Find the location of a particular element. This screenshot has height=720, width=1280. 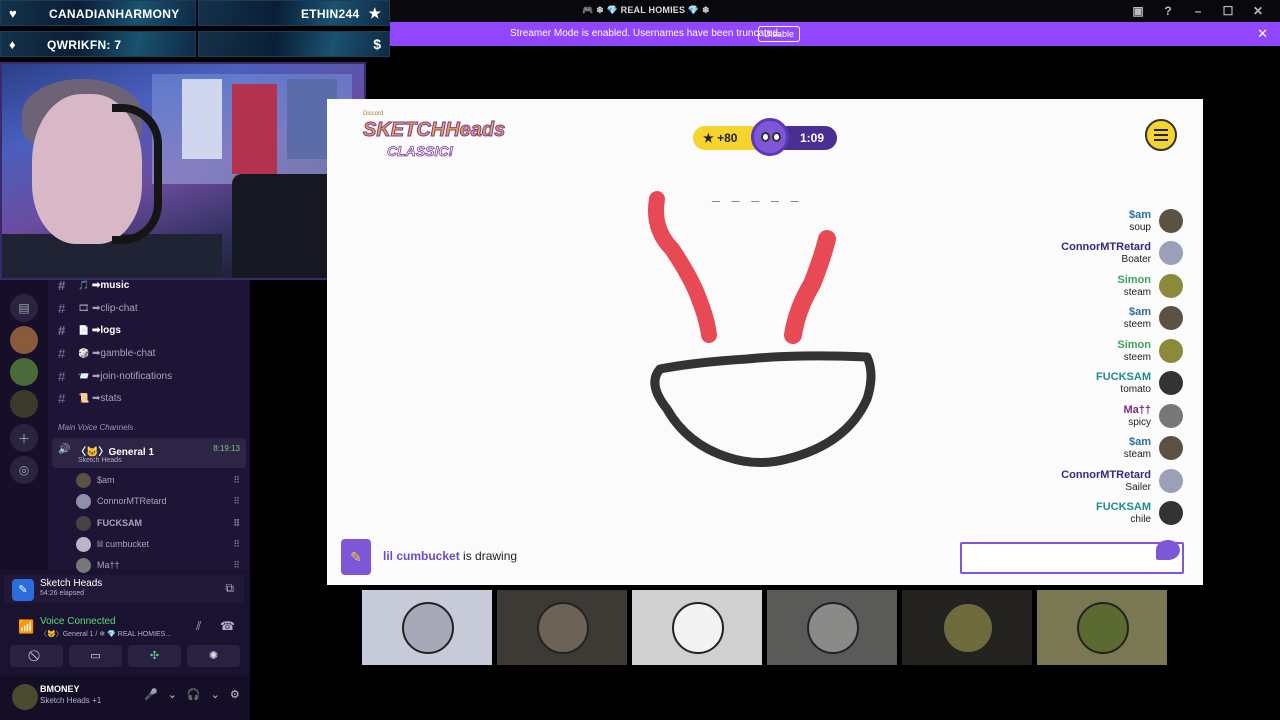

player-tiles is located at coordinates (766, 628).